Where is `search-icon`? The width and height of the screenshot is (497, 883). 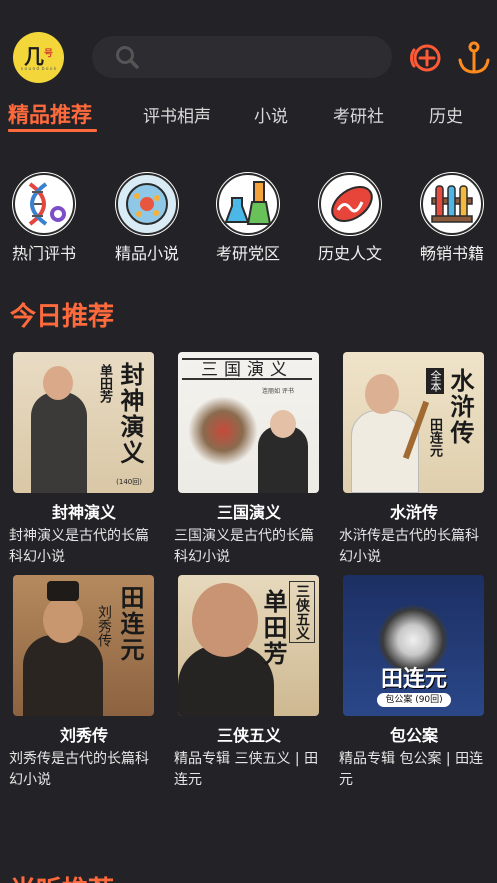 search-icon is located at coordinates (127, 57).